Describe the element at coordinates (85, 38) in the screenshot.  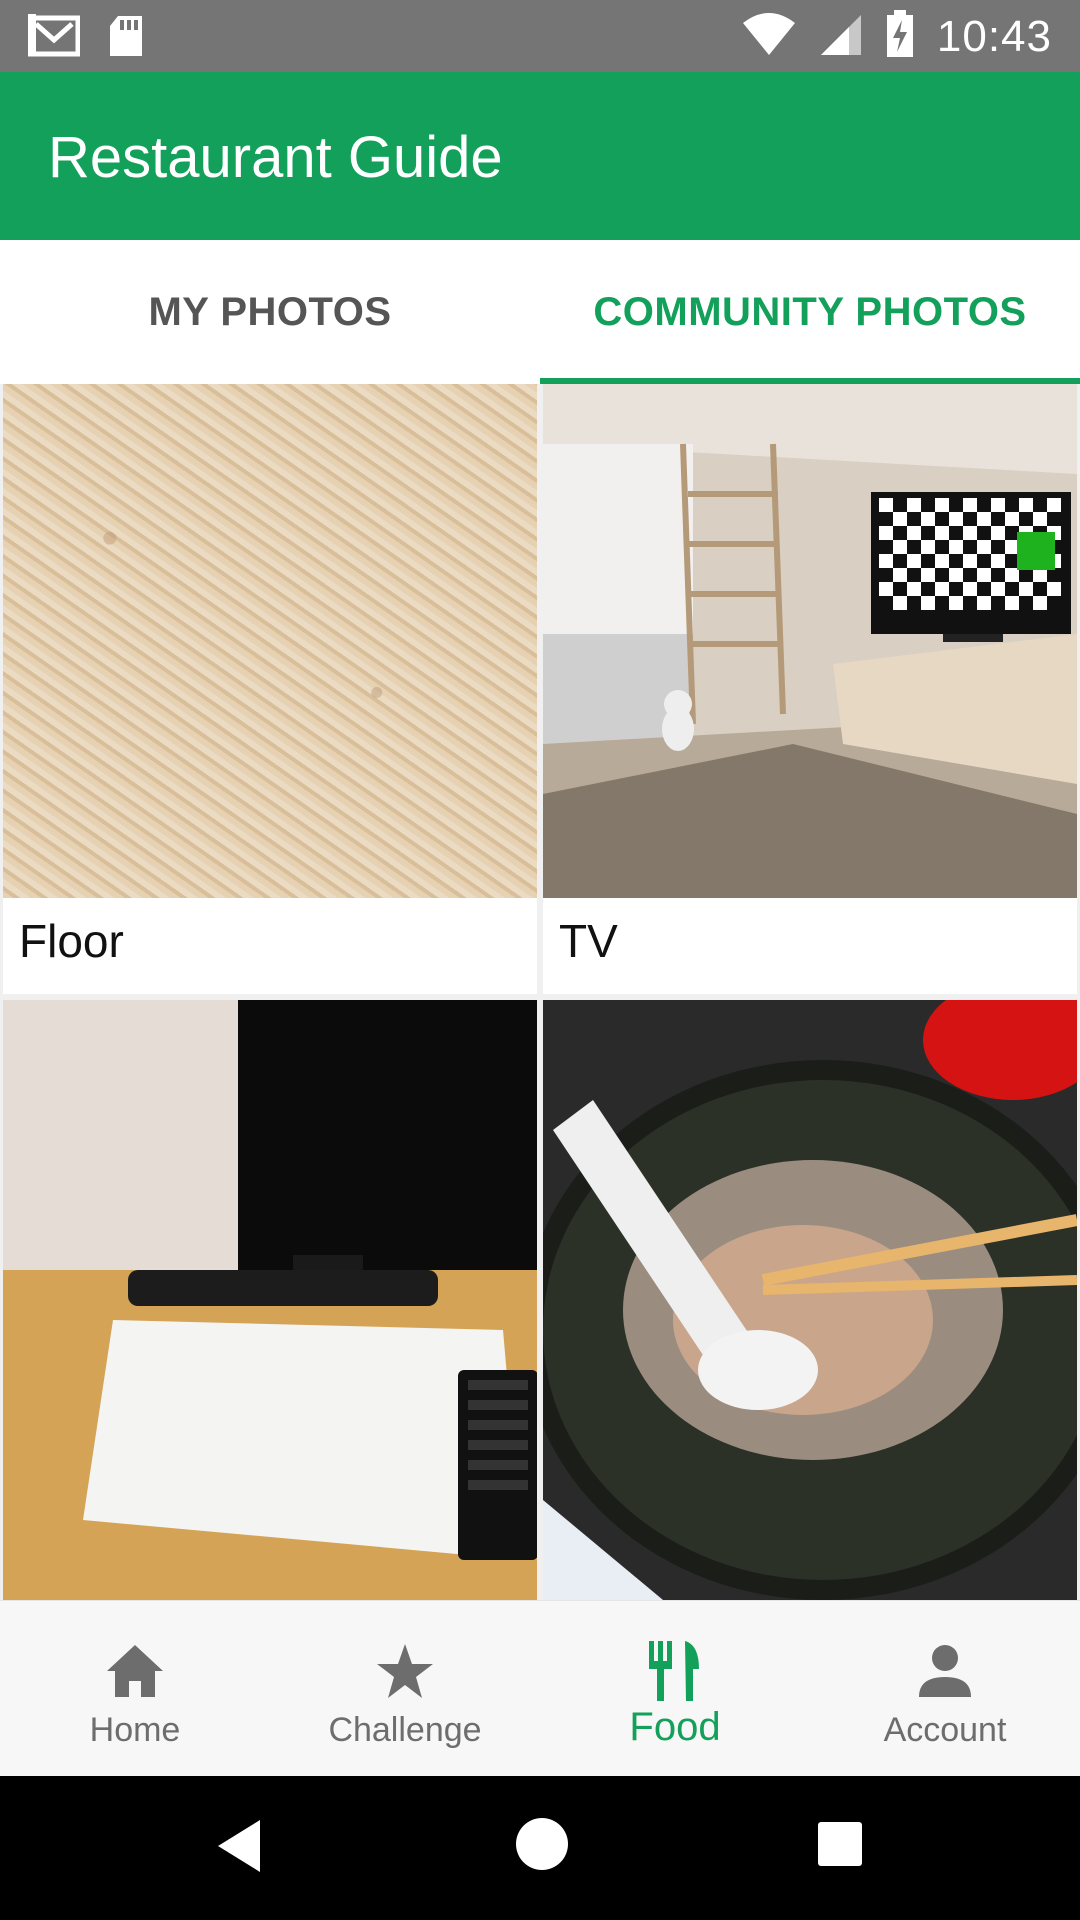
I see `status-left-icons` at that location.